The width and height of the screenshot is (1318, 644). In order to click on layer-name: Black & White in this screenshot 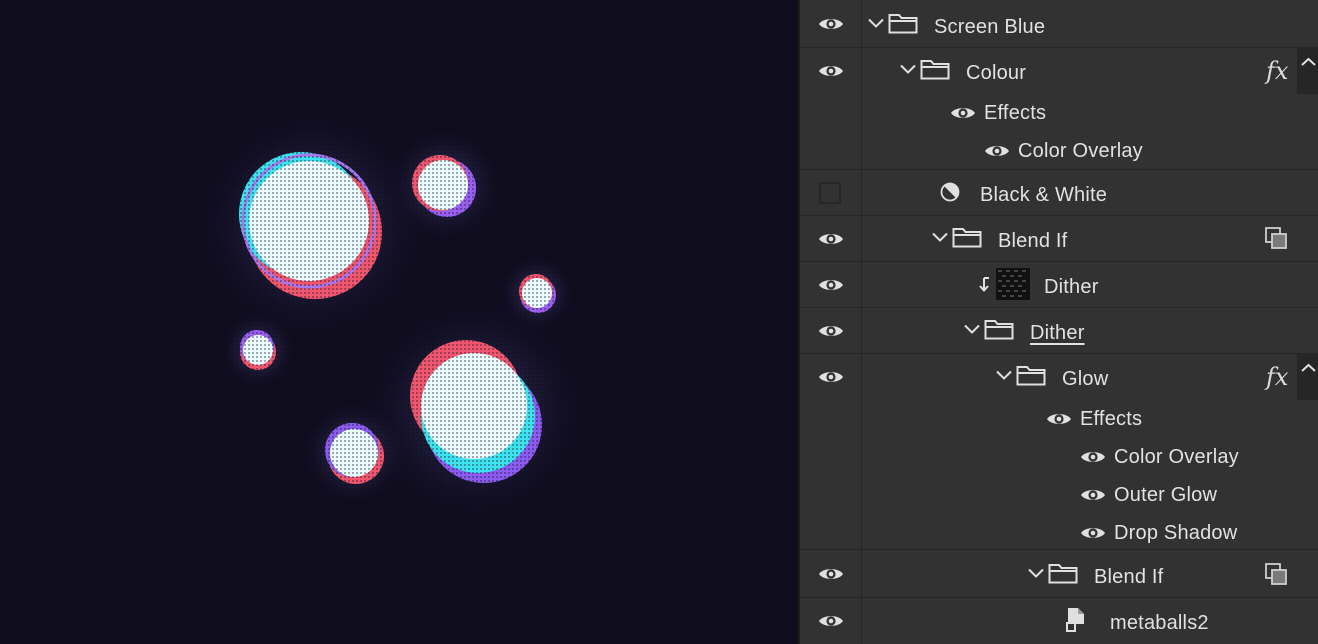, I will do `click(1043, 195)`.